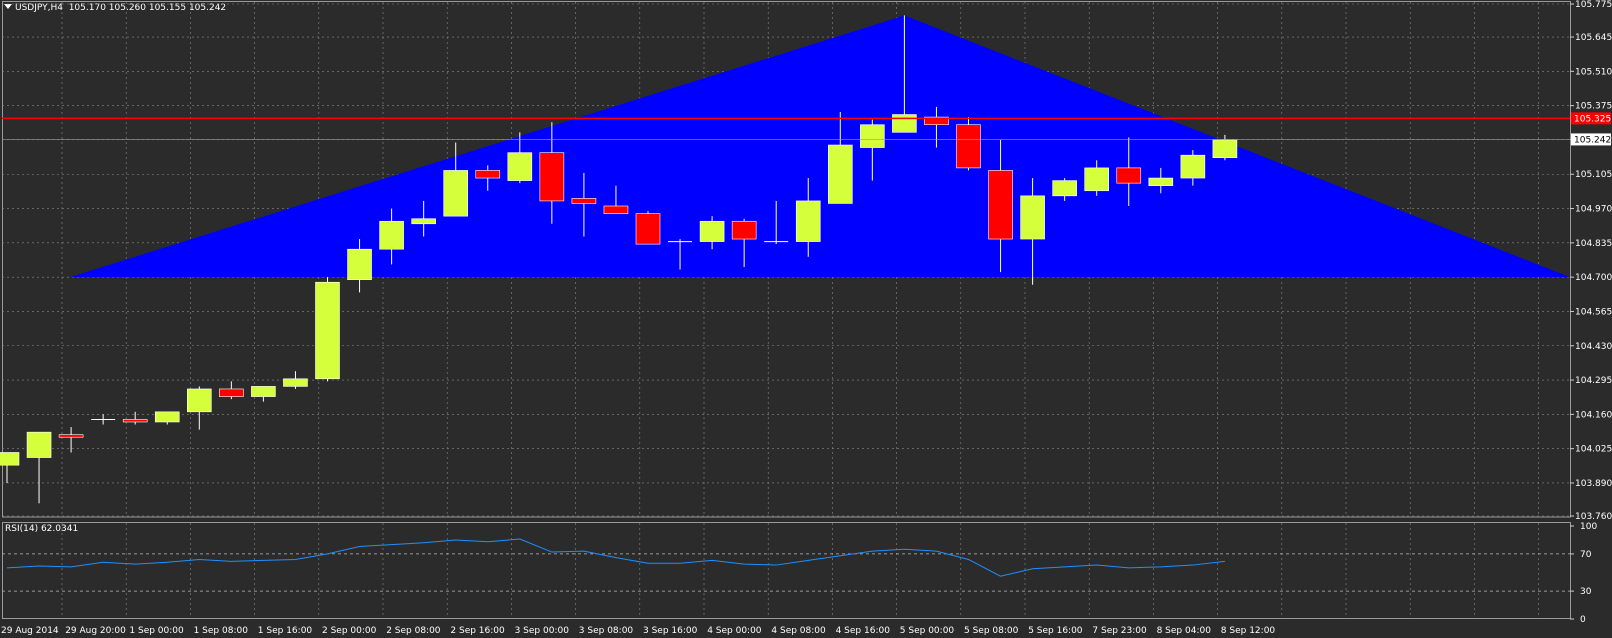  I want to click on x-tick-label: 8 Sep 04:00, so click(1184, 631).